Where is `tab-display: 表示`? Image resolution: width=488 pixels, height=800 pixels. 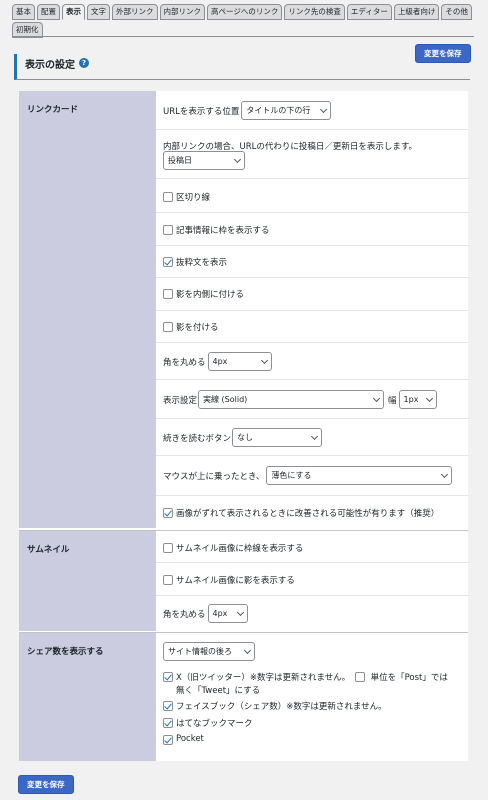
tab-display: 表示 is located at coordinates (73, 12).